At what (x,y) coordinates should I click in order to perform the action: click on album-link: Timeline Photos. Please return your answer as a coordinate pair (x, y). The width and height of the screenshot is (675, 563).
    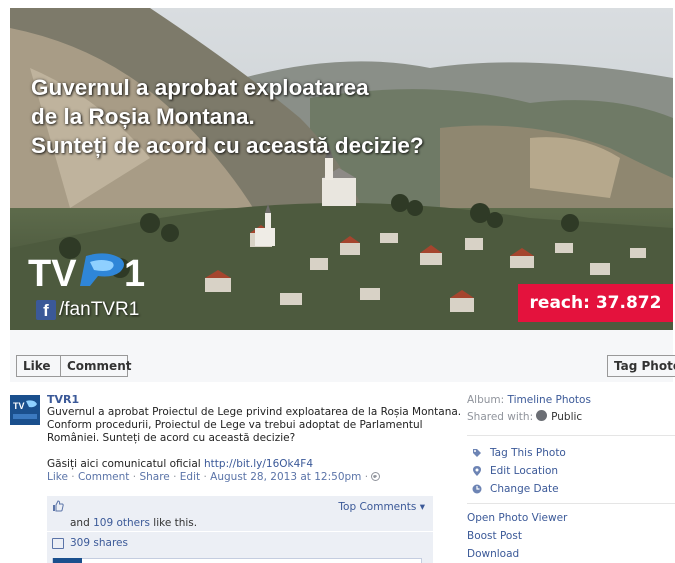
    Looking at the image, I should click on (549, 400).